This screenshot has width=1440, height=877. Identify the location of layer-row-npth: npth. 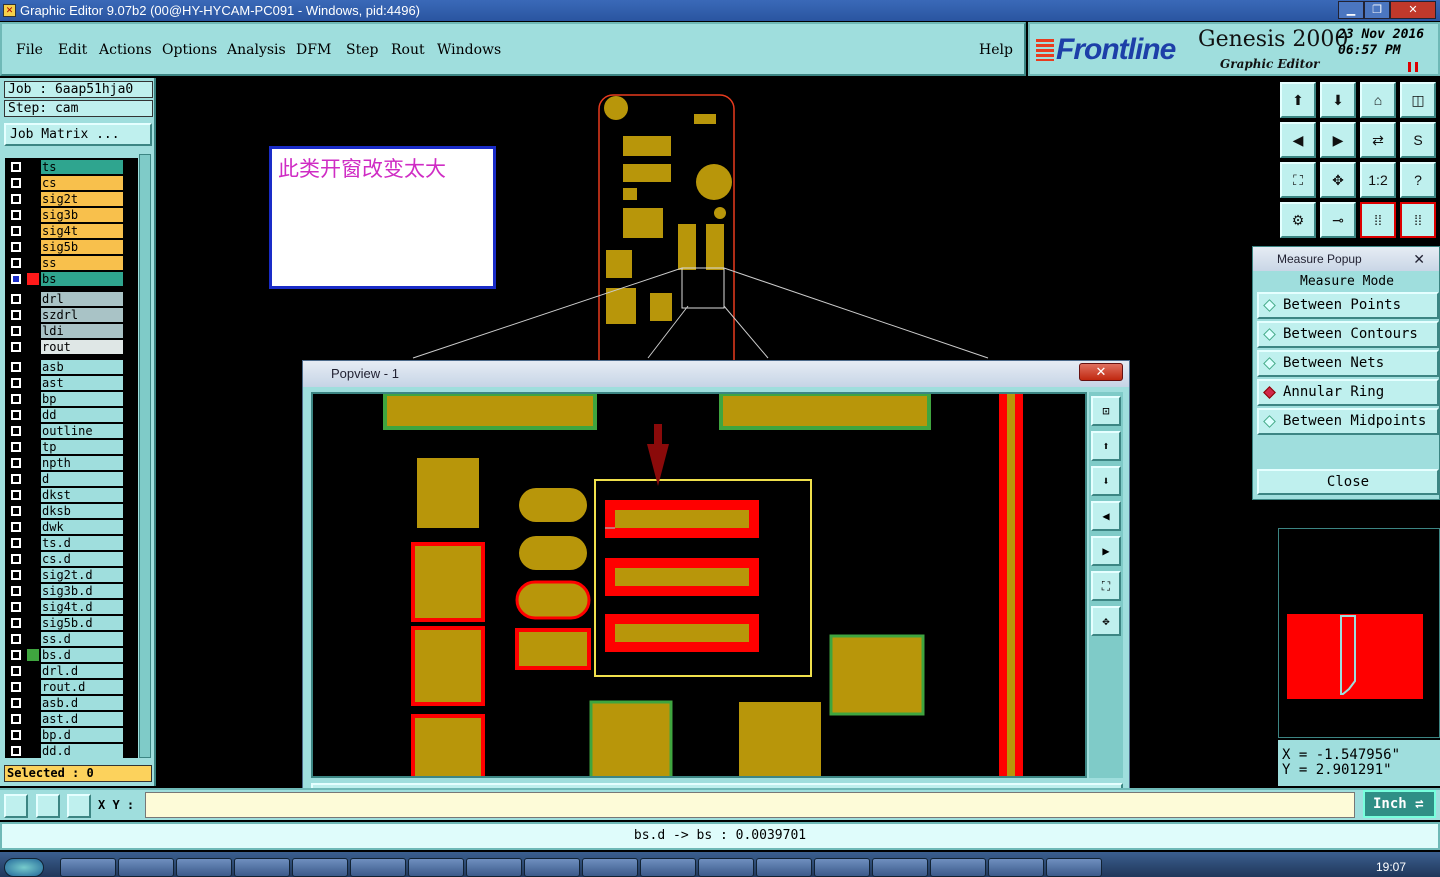
(65, 463).